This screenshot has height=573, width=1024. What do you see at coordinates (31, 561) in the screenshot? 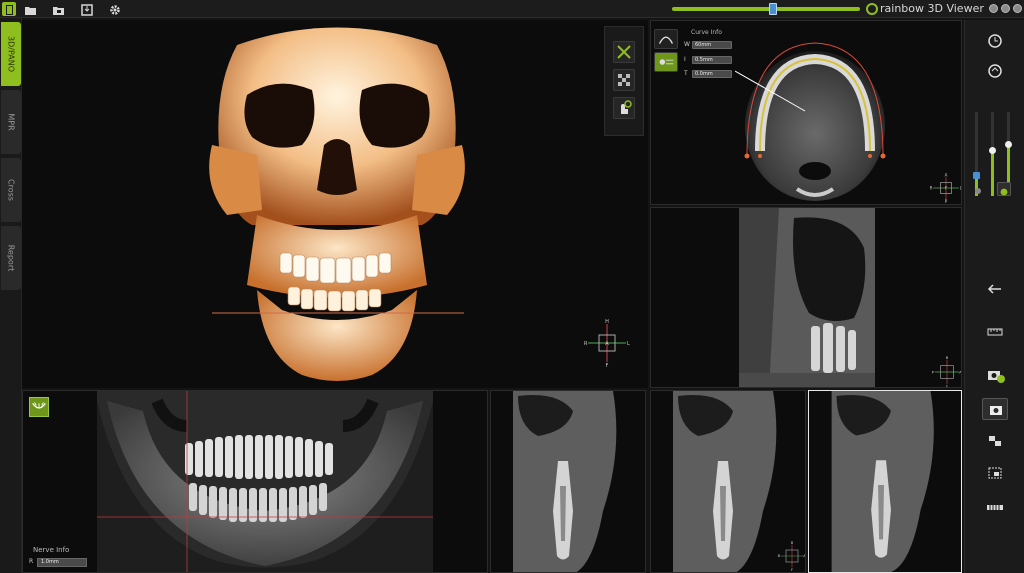
I see `nerve-key-label: R` at bounding box center [31, 561].